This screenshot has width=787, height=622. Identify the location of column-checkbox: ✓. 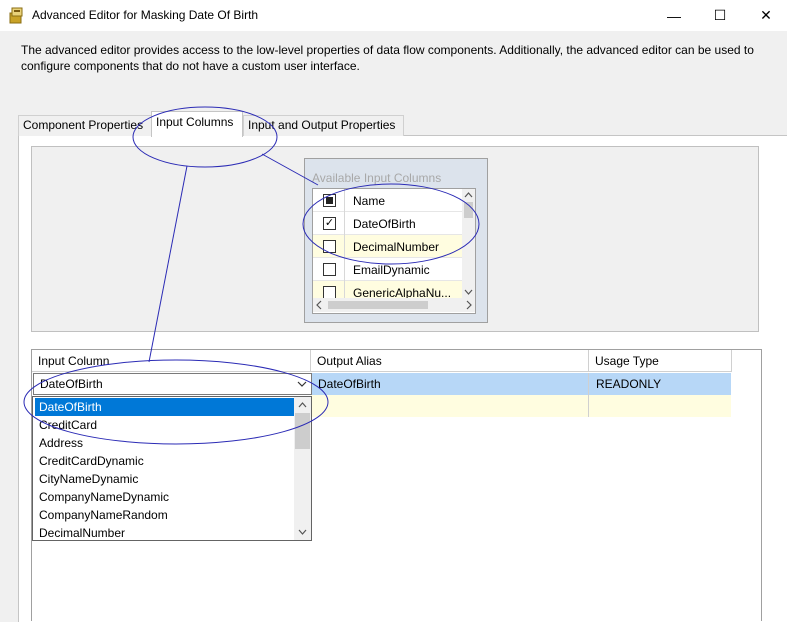
(329, 223).